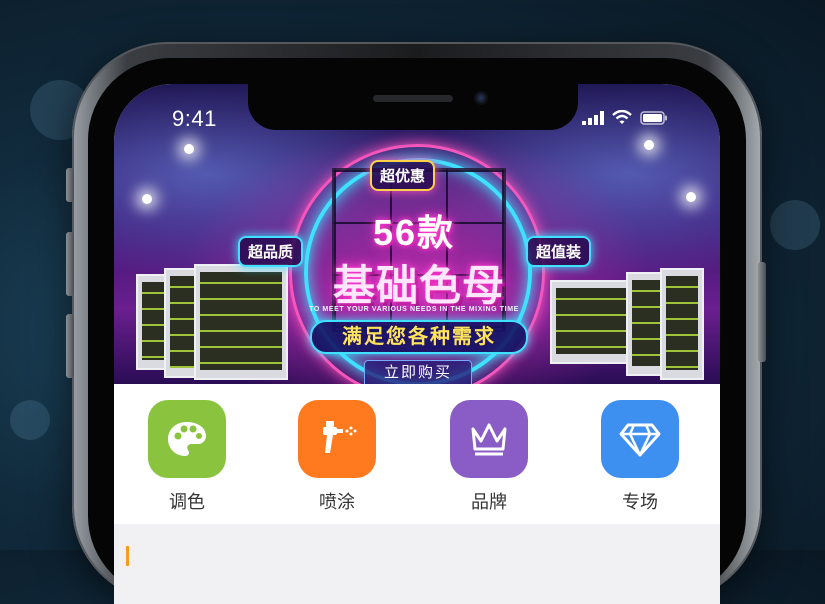 Image resolution: width=825 pixels, height=604 pixels. Describe the element at coordinates (593, 118) in the screenshot. I see `signal-icon` at that location.